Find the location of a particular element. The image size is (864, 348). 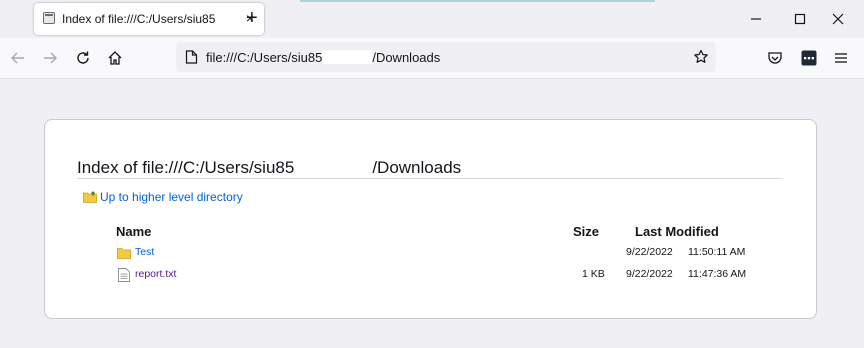

tab-strip: Index of file:///C:/Users/siu85 × + is located at coordinates (432, 19).